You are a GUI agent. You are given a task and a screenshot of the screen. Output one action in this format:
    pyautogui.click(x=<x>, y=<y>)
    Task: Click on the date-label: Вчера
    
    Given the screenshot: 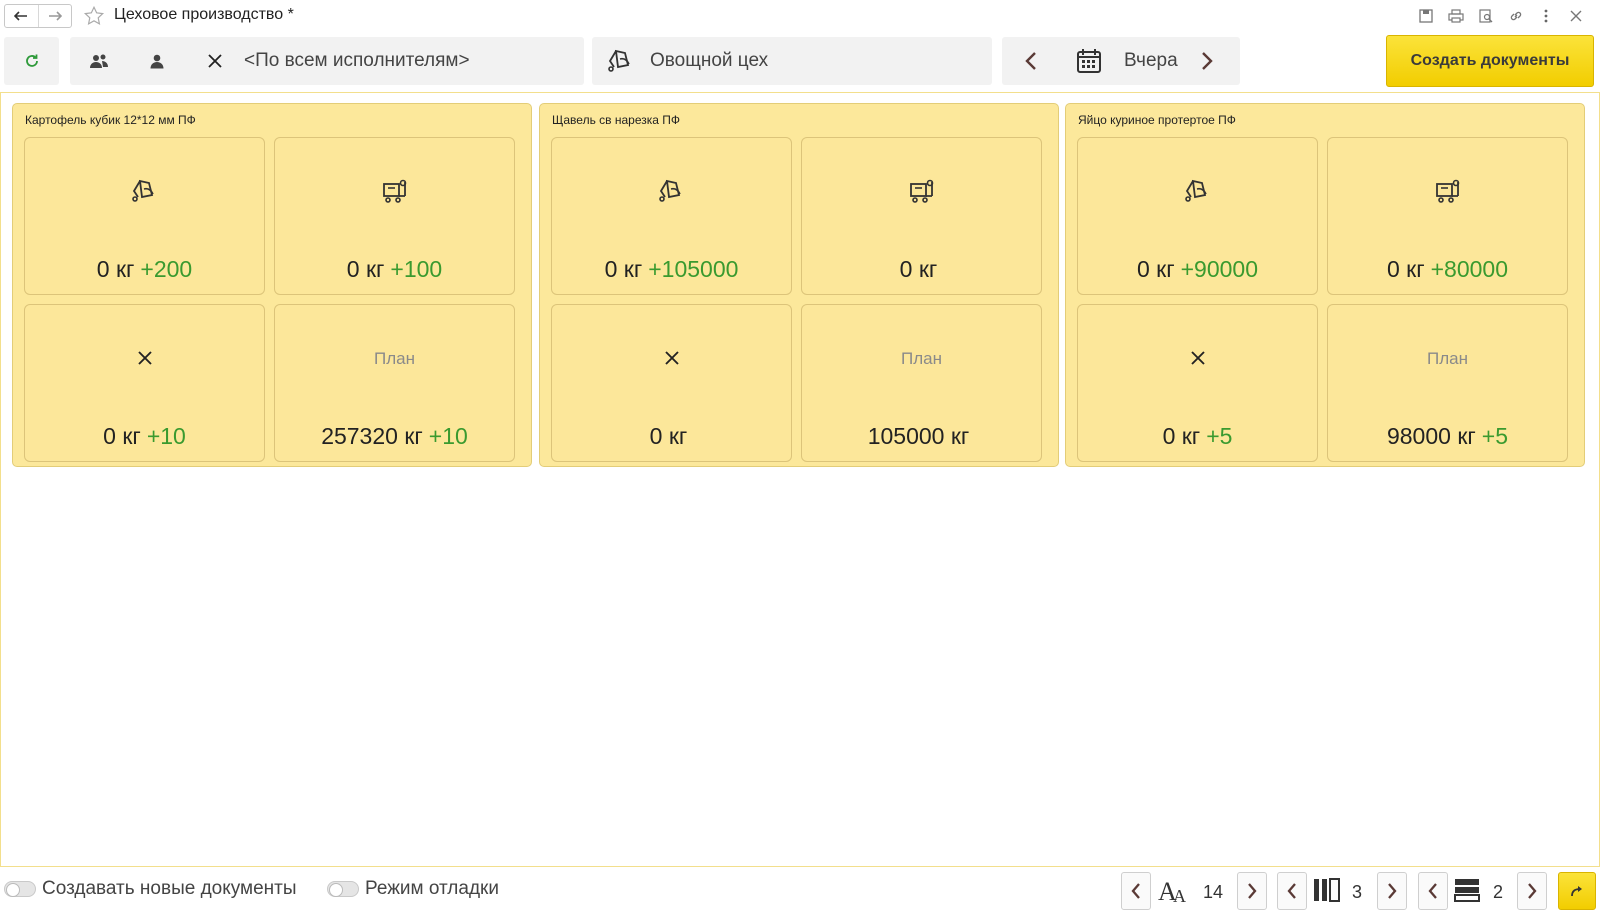 What is the action you would take?
    pyautogui.click(x=1151, y=60)
    